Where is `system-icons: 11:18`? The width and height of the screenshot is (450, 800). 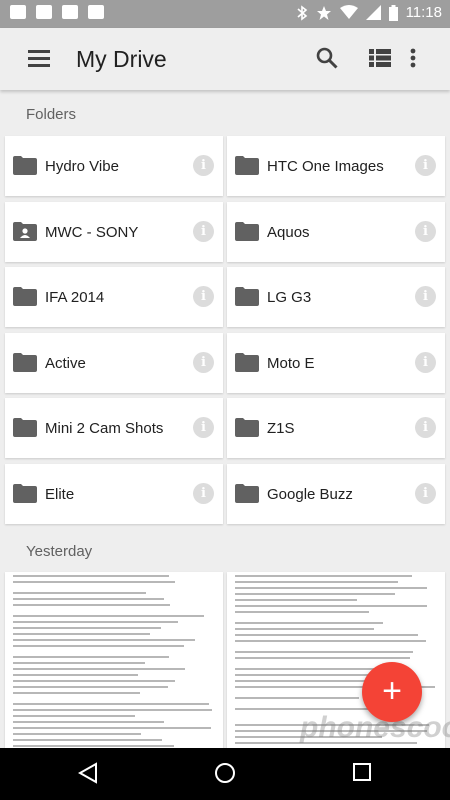 system-icons: 11:18 is located at coordinates (369, 12).